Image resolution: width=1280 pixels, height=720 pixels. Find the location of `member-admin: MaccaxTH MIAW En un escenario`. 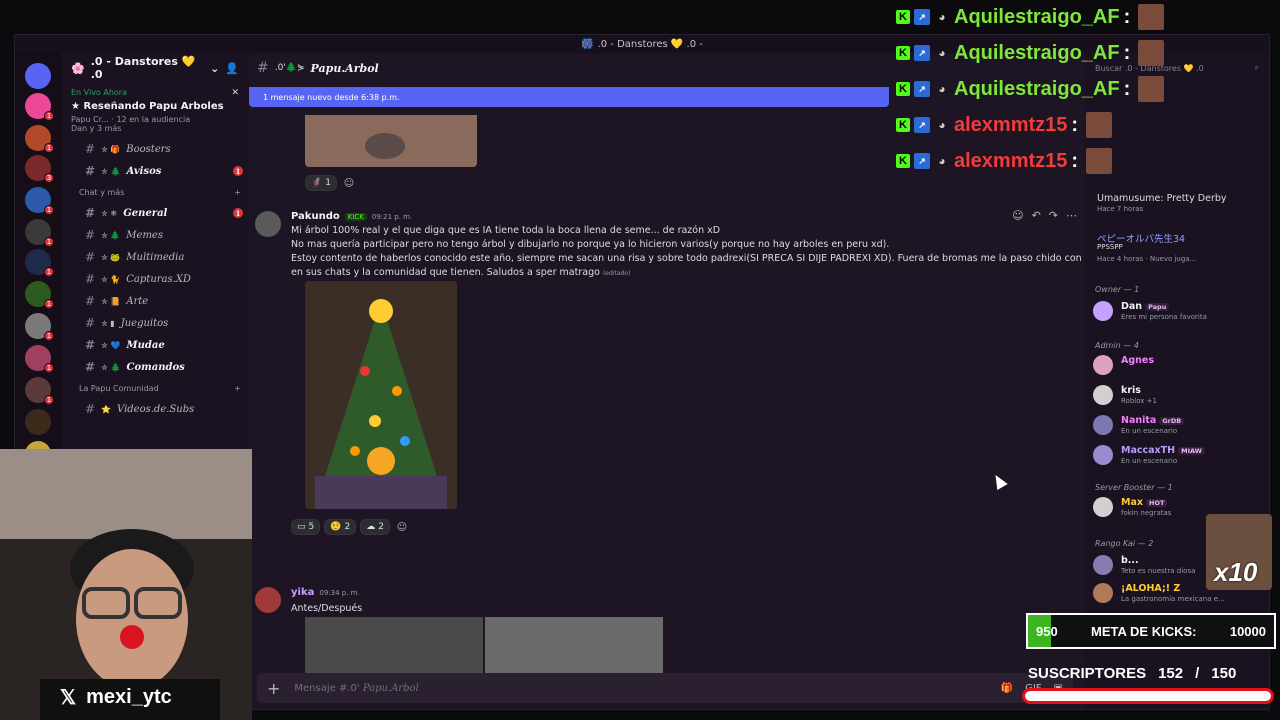

member-admin: MaccaxTH MIAW En un escenario is located at coordinates (1178, 456).